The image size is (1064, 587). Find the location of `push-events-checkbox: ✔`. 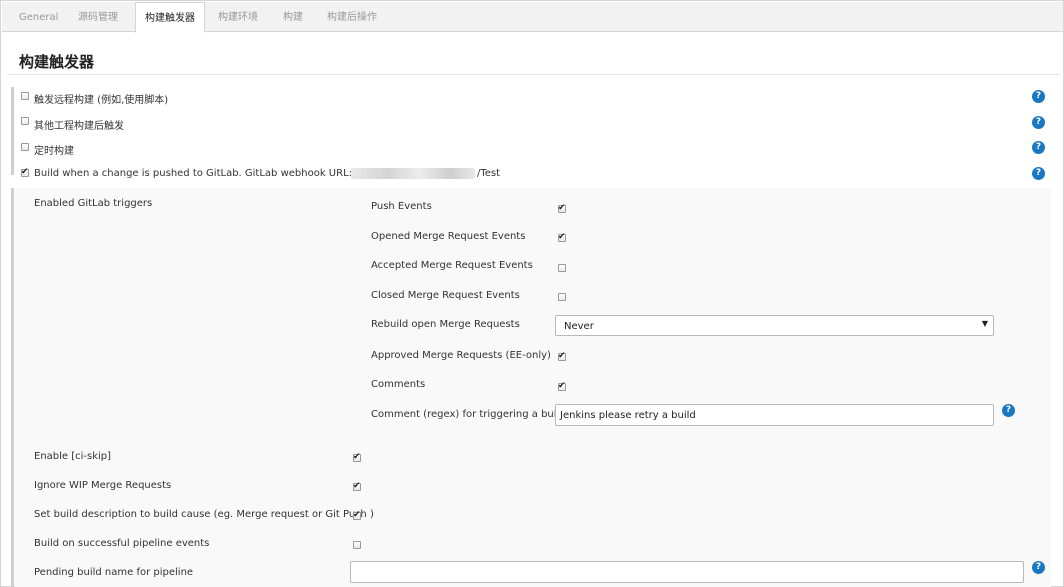

push-events-checkbox: ✔ is located at coordinates (562, 208).